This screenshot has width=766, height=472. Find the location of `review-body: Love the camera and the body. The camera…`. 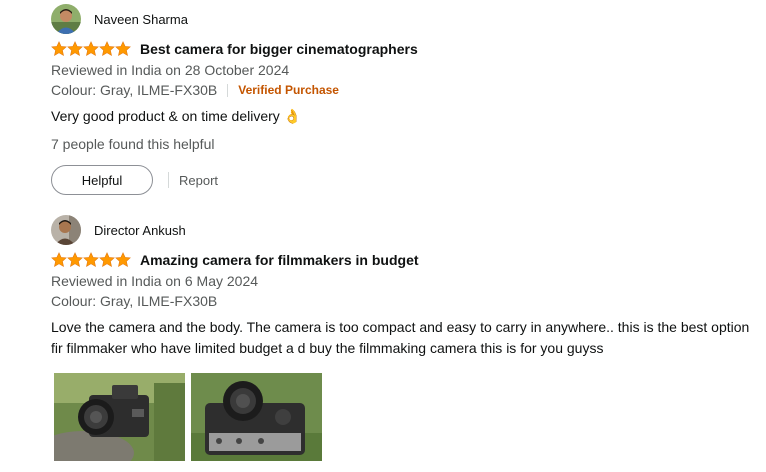

review-body: Love the camera and the body. The camera… is located at coordinates (402, 337).